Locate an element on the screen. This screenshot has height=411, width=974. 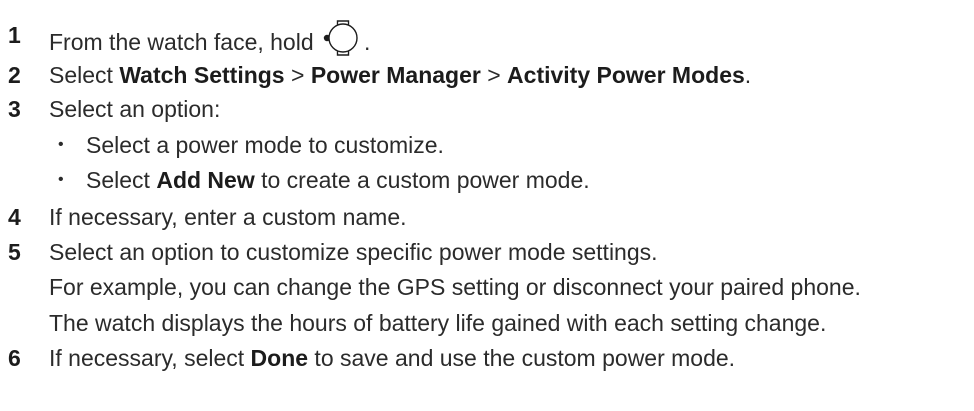
bullet-text: Select a power mode to customize. is located at coordinates (265, 145).